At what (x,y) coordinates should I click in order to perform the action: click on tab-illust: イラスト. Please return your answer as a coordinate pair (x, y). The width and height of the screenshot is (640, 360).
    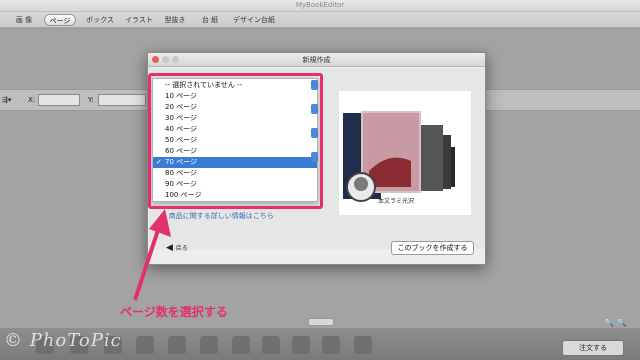
    Looking at the image, I should click on (139, 20).